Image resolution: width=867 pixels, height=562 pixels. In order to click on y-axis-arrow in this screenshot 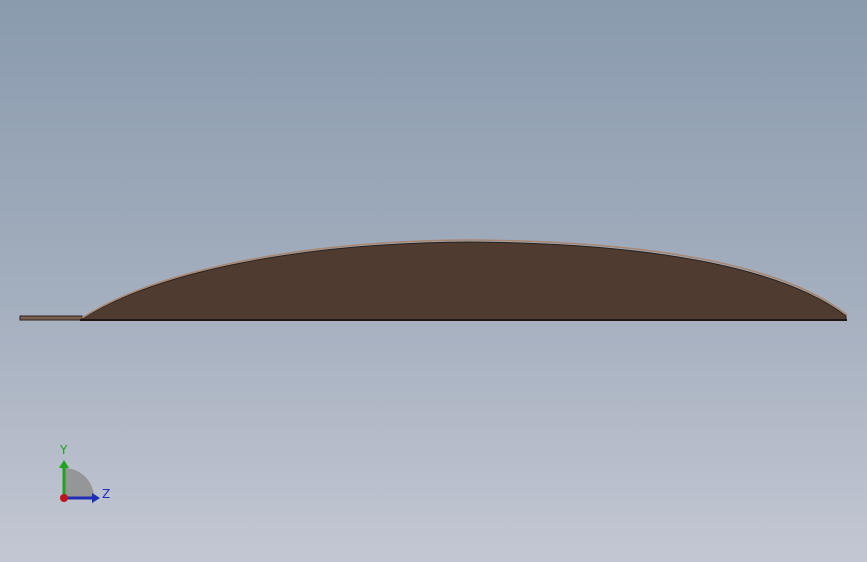, I will do `click(64, 464)`.